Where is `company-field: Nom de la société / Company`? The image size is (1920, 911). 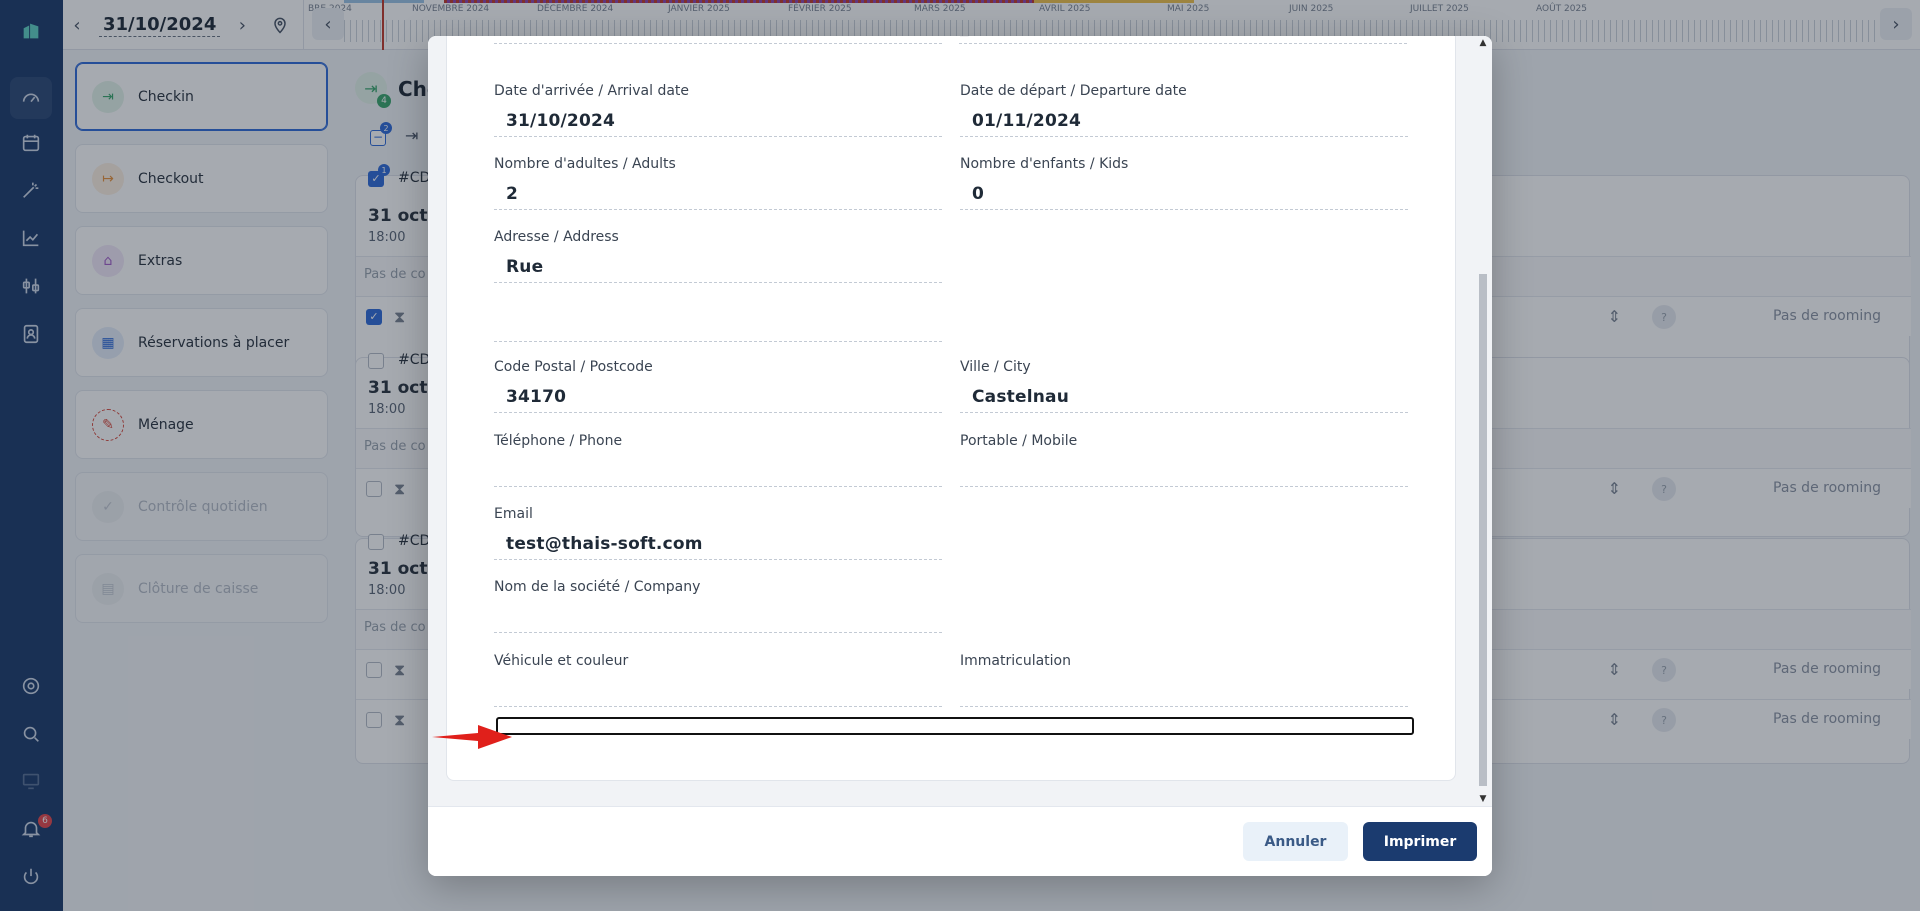 company-field: Nom de la société / Company is located at coordinates (718, 606).